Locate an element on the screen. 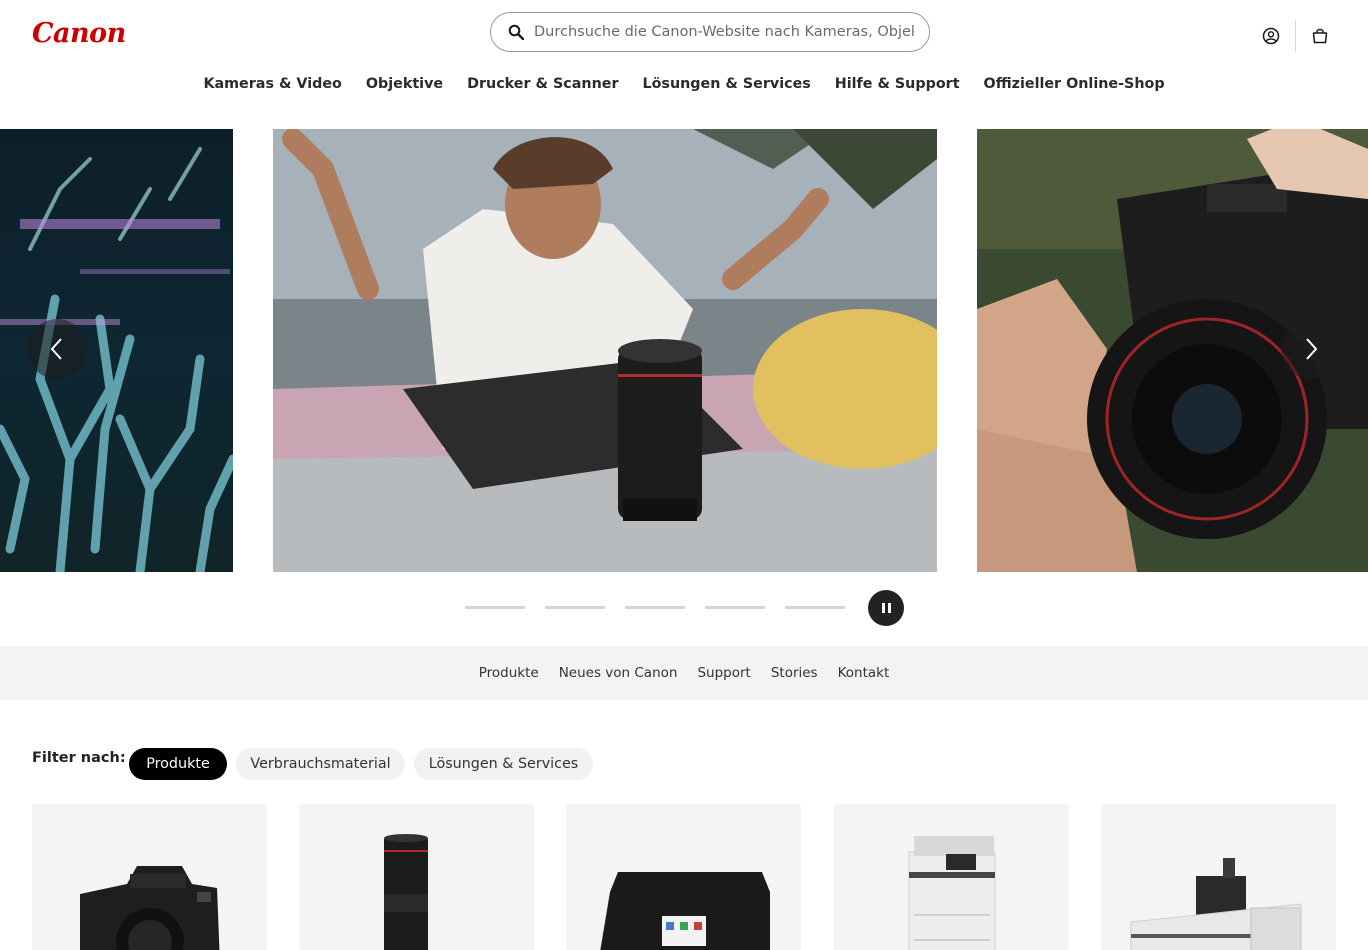  pause-icon is located at coordinates (886, 608).